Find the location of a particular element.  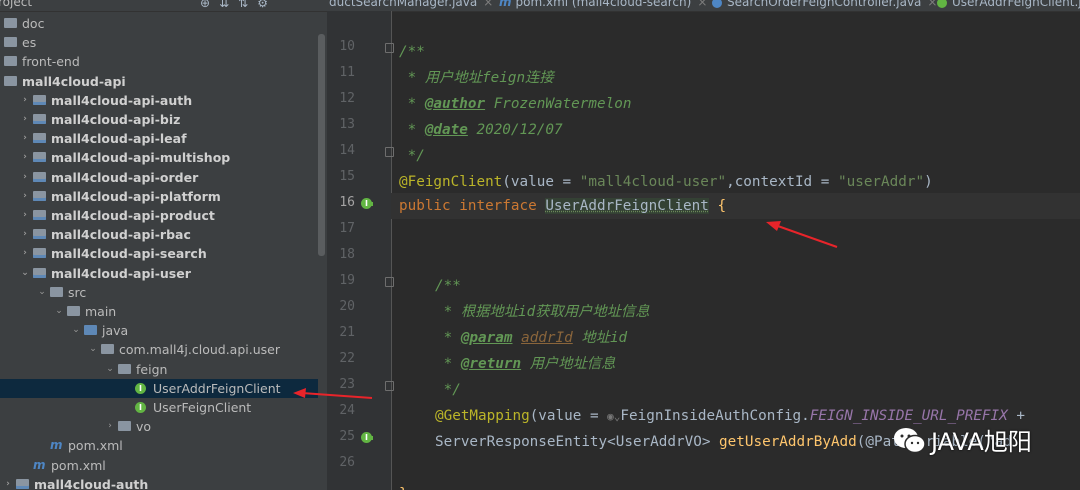

tree-item: › mall4cloud-api-product is located at coordinates (159, 215).